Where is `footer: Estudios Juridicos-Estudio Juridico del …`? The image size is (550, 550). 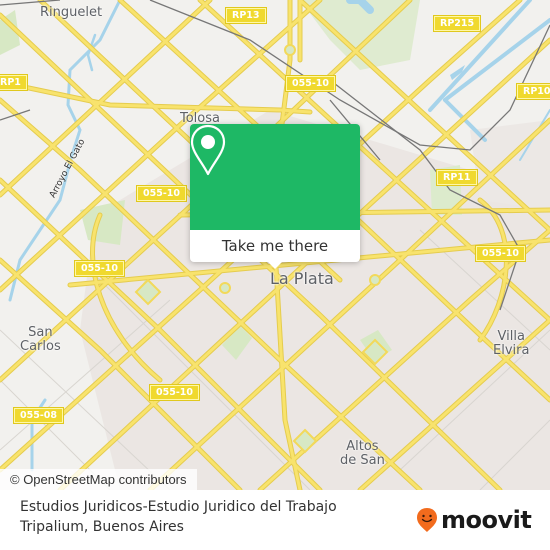
footer: Estudios Juridicos-Estudio Juridico del … is located at coordinates (275, 520).